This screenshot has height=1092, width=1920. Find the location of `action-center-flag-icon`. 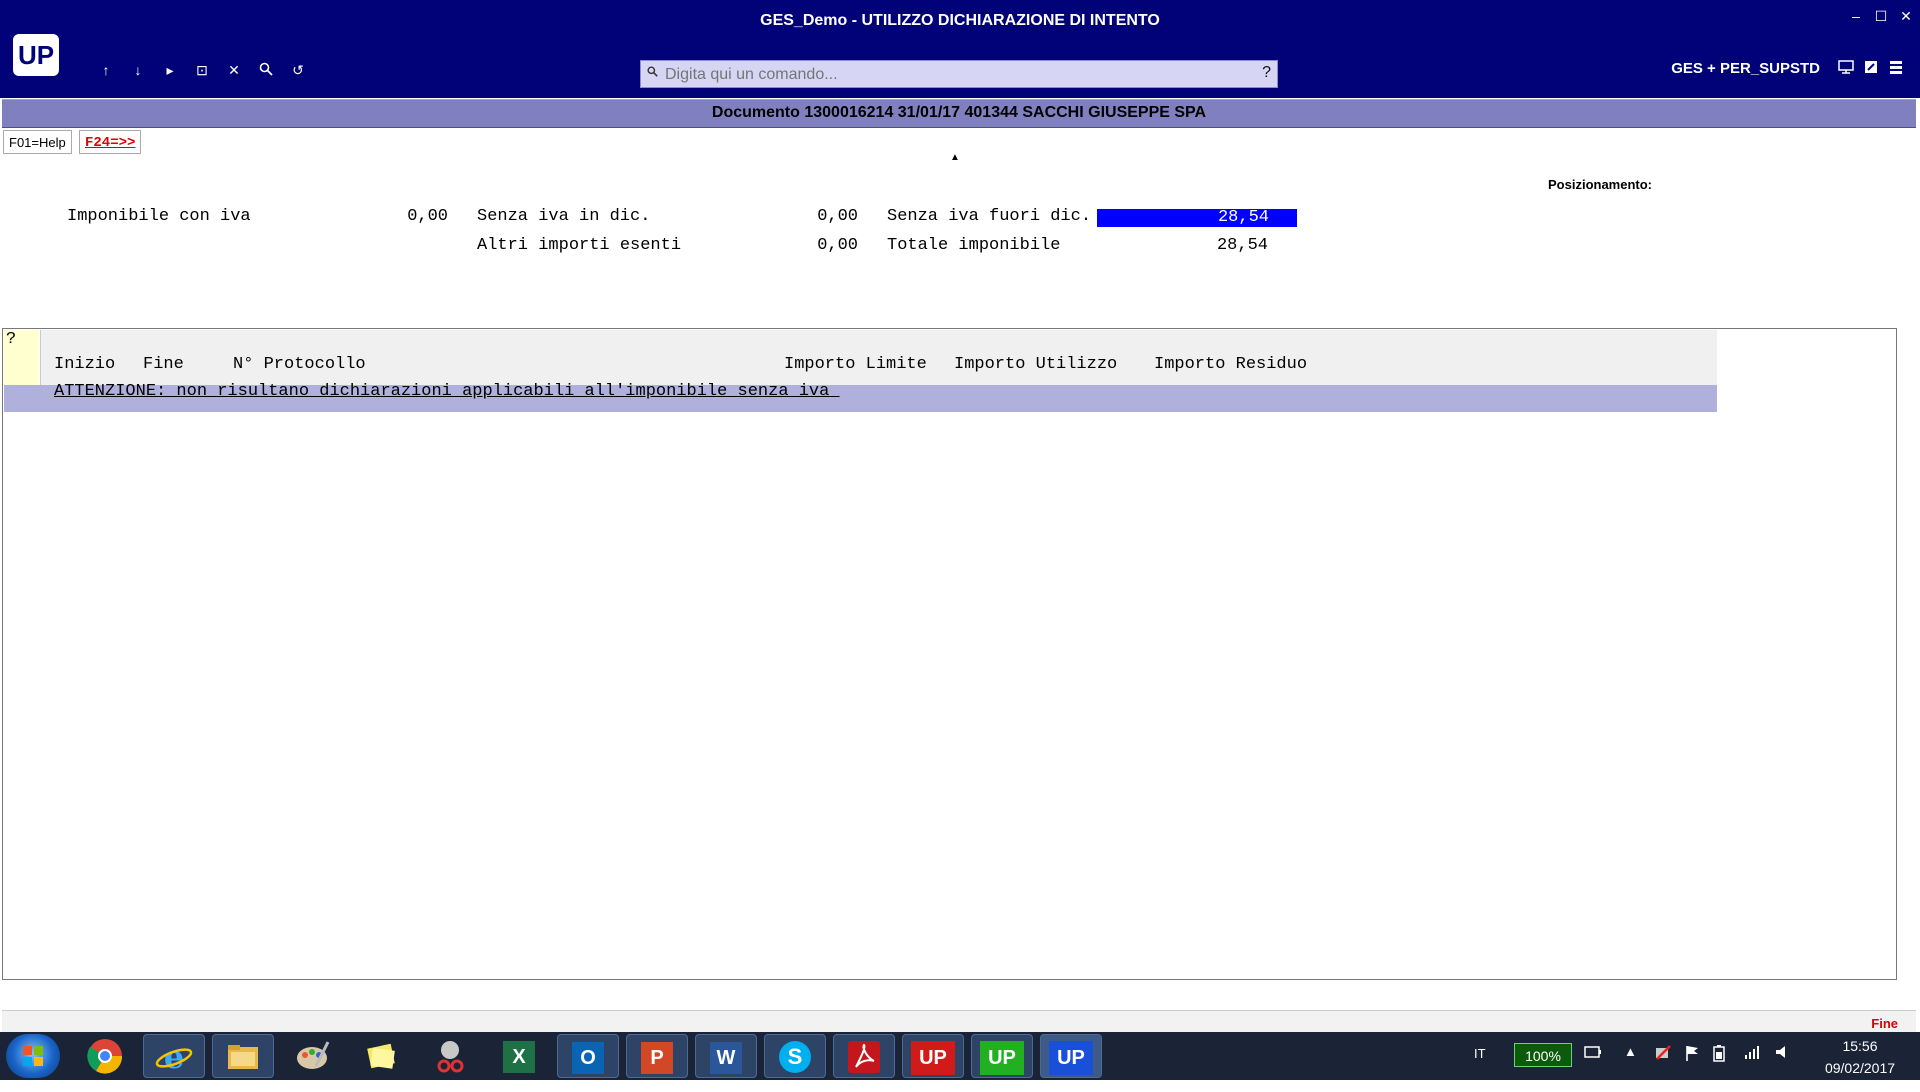

action-center-flag-icon is located at coordinates (1692, 1054).